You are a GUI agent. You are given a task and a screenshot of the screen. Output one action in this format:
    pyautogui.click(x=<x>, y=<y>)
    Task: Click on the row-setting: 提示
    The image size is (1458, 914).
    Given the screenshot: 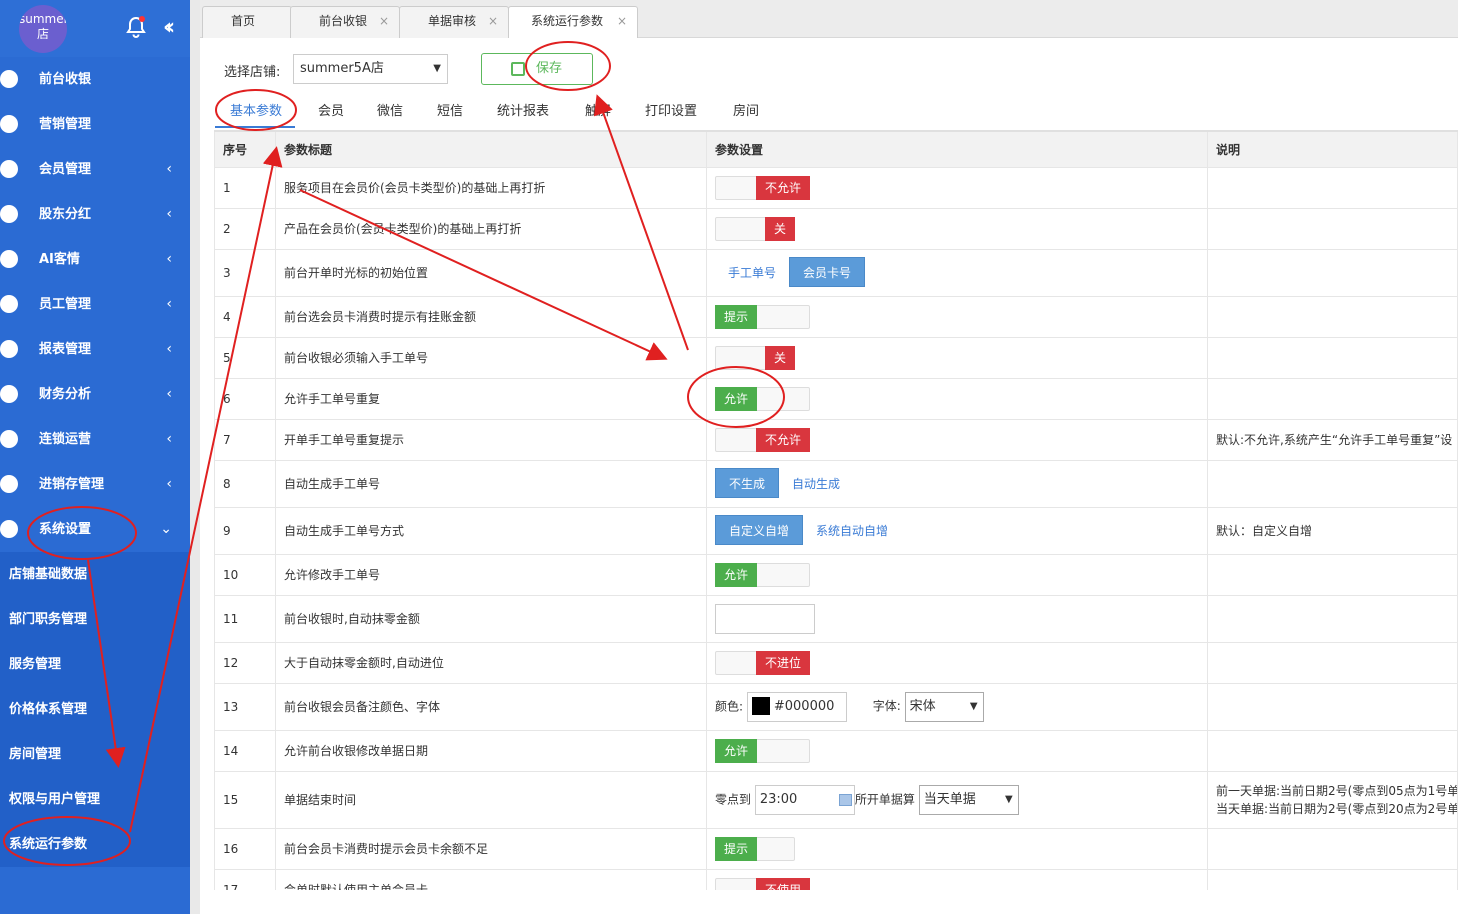 What is the action you would take?
    pyautogui.click(x=957, y=848)
    